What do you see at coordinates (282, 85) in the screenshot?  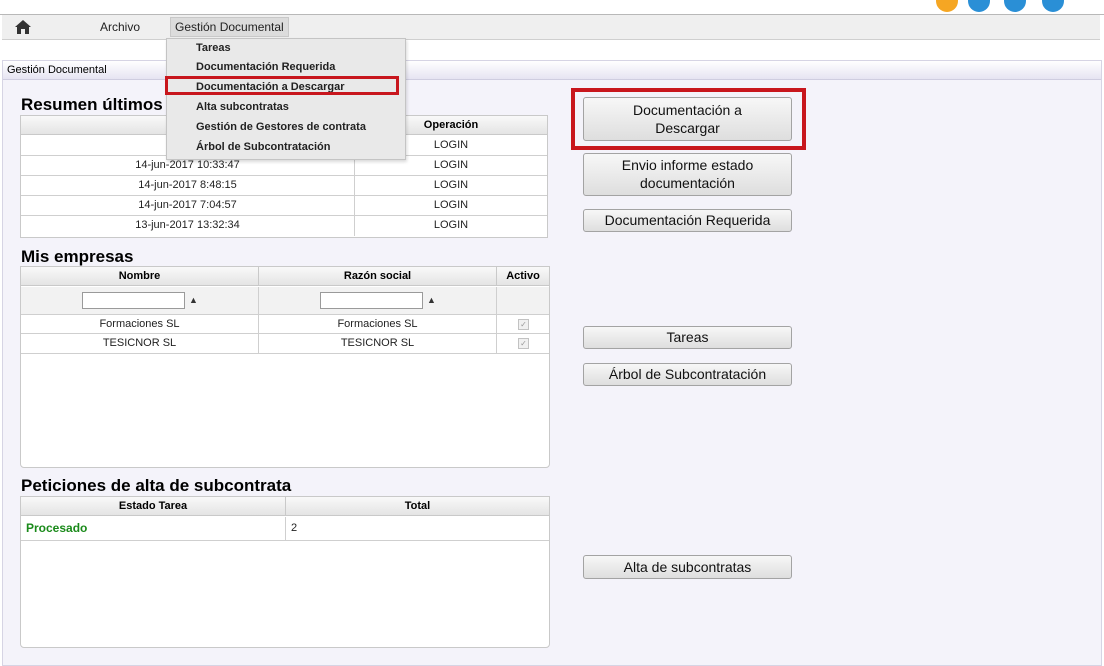 I see `dropdown-highlight` at bounding box center [282, 85].